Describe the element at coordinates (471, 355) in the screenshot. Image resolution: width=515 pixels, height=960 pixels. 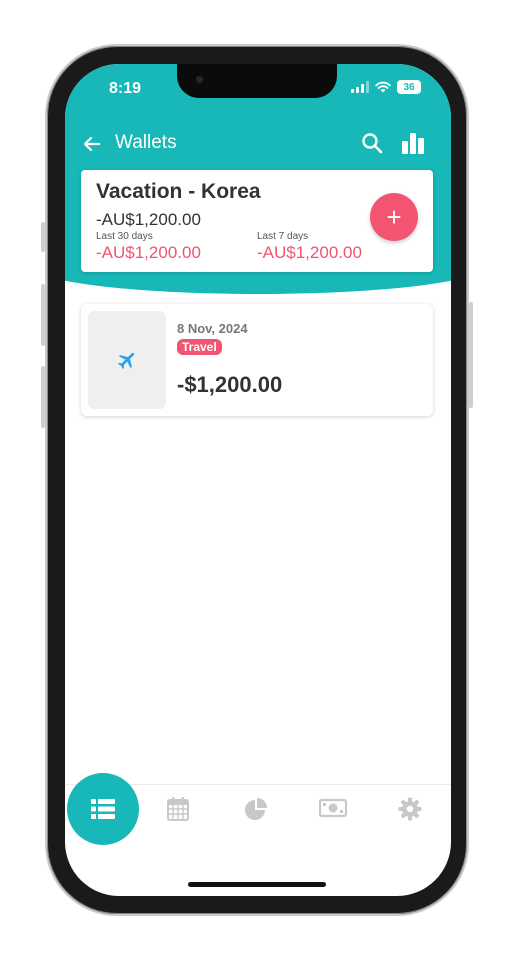
I see `power-button` at that location.